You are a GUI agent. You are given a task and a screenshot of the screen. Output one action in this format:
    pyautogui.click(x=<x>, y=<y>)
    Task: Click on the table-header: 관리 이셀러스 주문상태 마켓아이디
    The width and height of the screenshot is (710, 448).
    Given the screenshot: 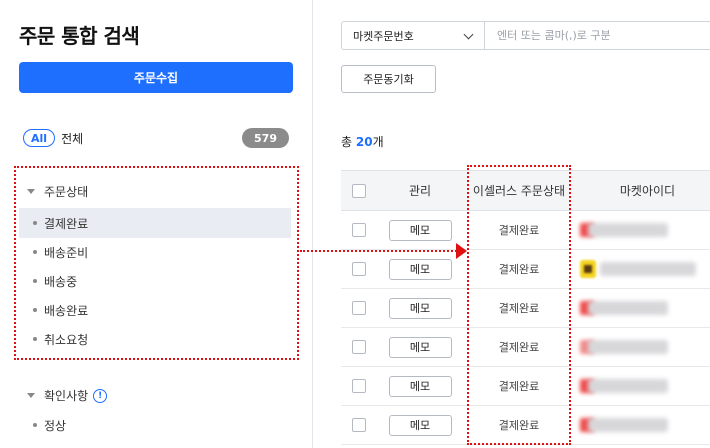 What is the action you would take?
    pyautogui.click(x=525, y=190)
    